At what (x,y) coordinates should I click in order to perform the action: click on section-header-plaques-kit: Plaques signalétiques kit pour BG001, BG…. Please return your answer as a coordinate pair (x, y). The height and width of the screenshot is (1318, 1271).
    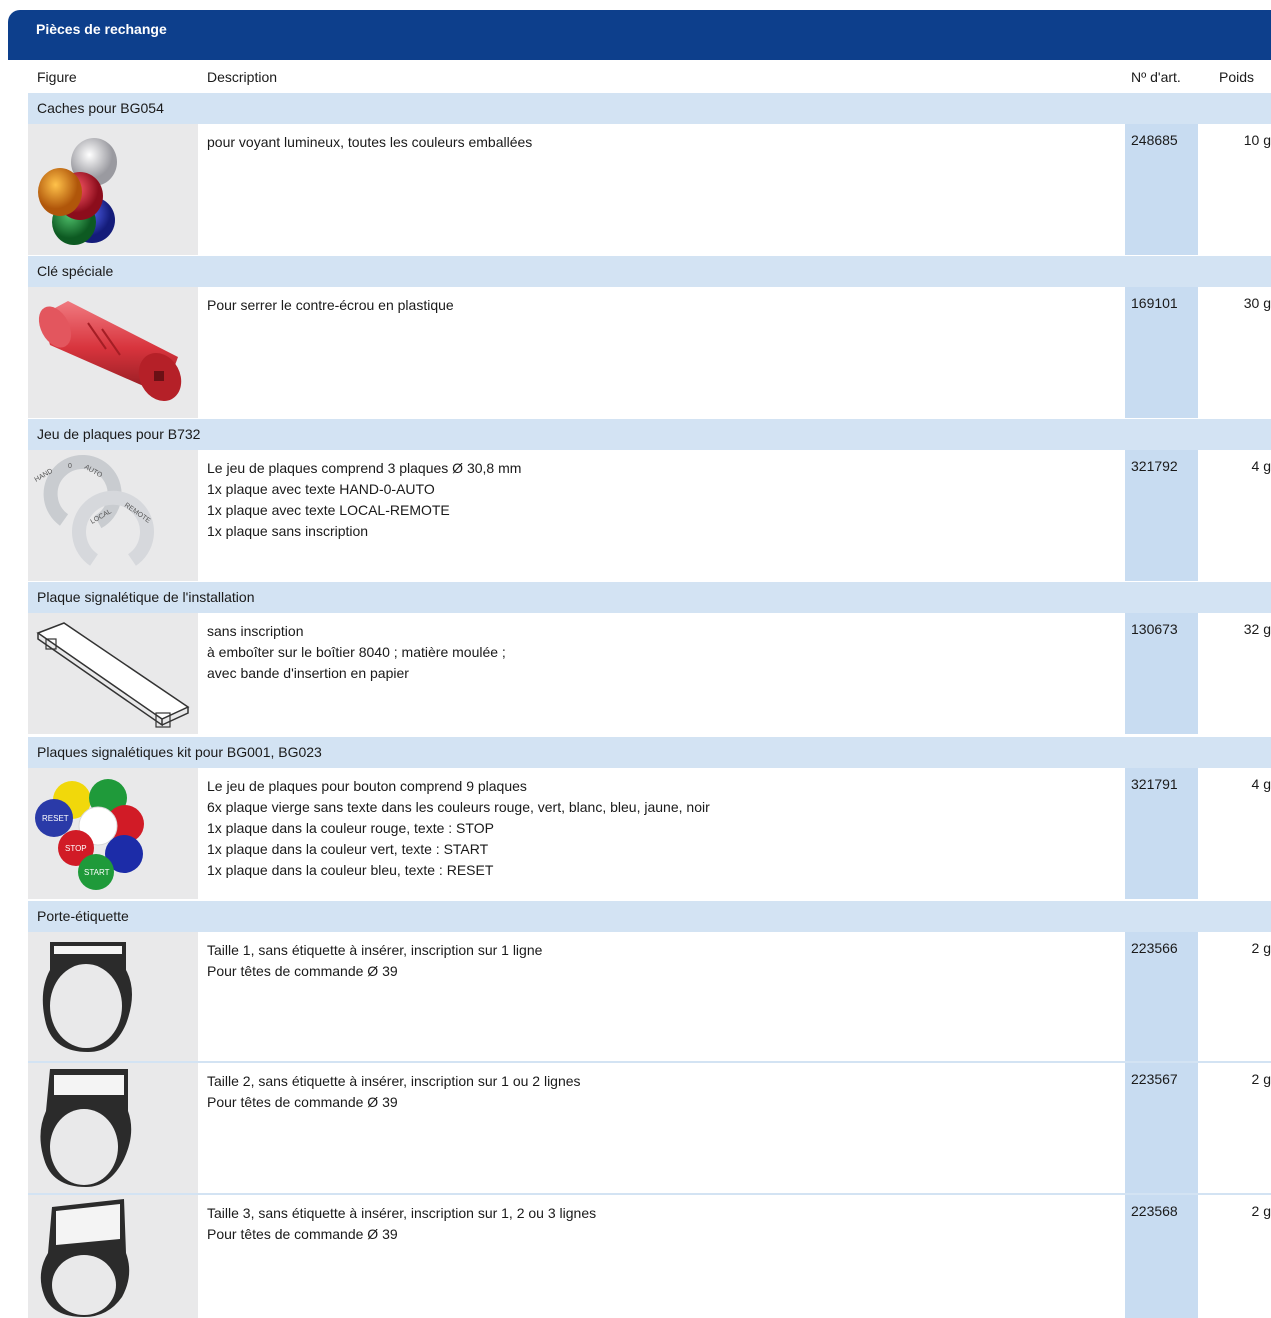
    Looking at the image, I should click on (649, 752).